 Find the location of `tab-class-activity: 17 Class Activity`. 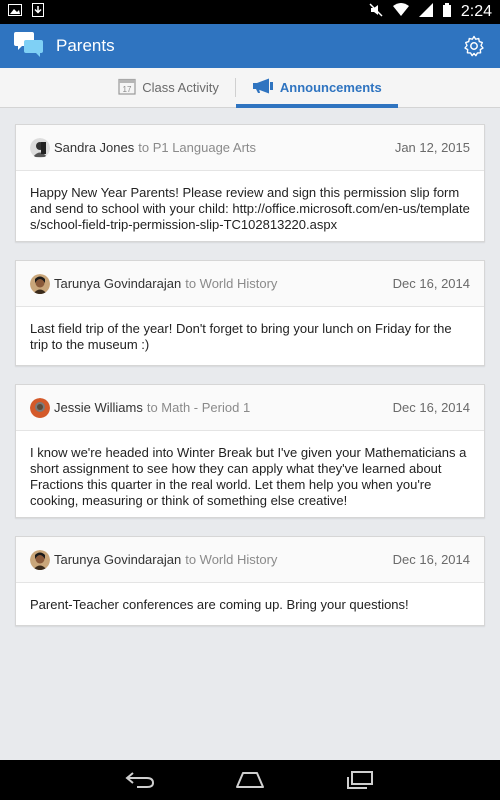

tab-class-activity: 17 Class Activity is located at coordinates (168, 87).